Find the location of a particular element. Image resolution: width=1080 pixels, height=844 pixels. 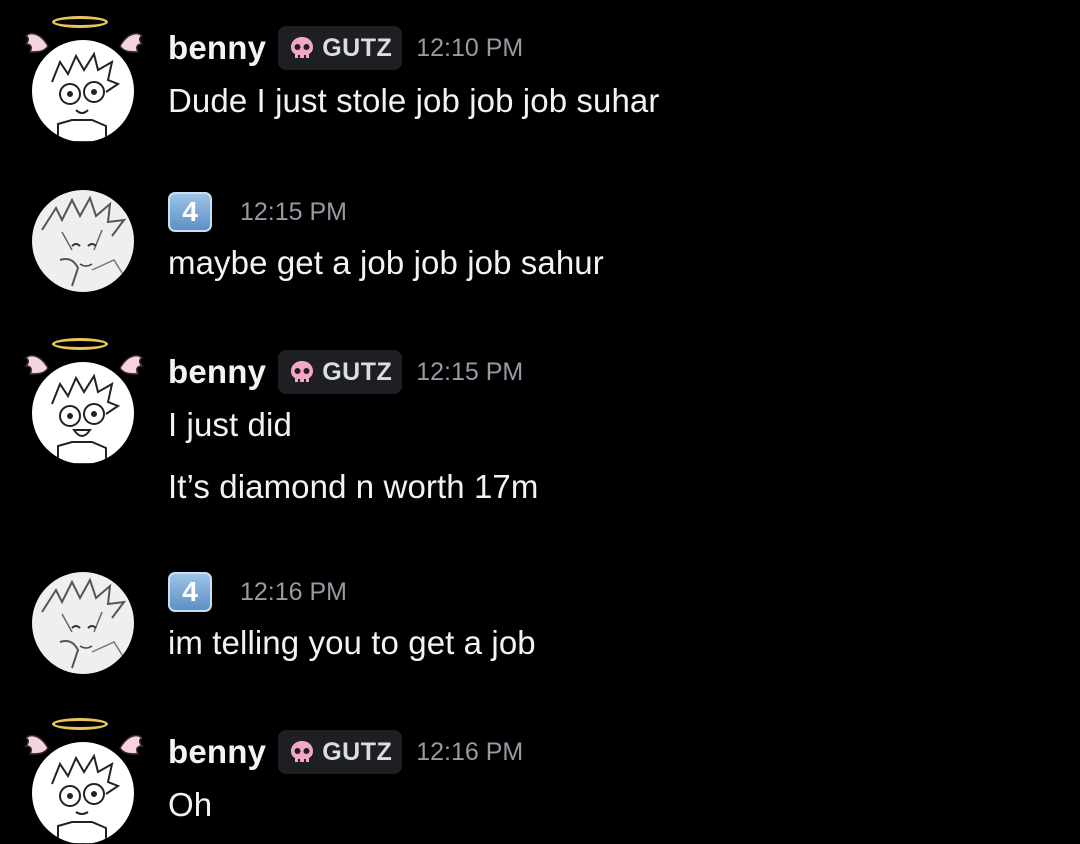

message-text: I just did is located at coordinates (230, 424).